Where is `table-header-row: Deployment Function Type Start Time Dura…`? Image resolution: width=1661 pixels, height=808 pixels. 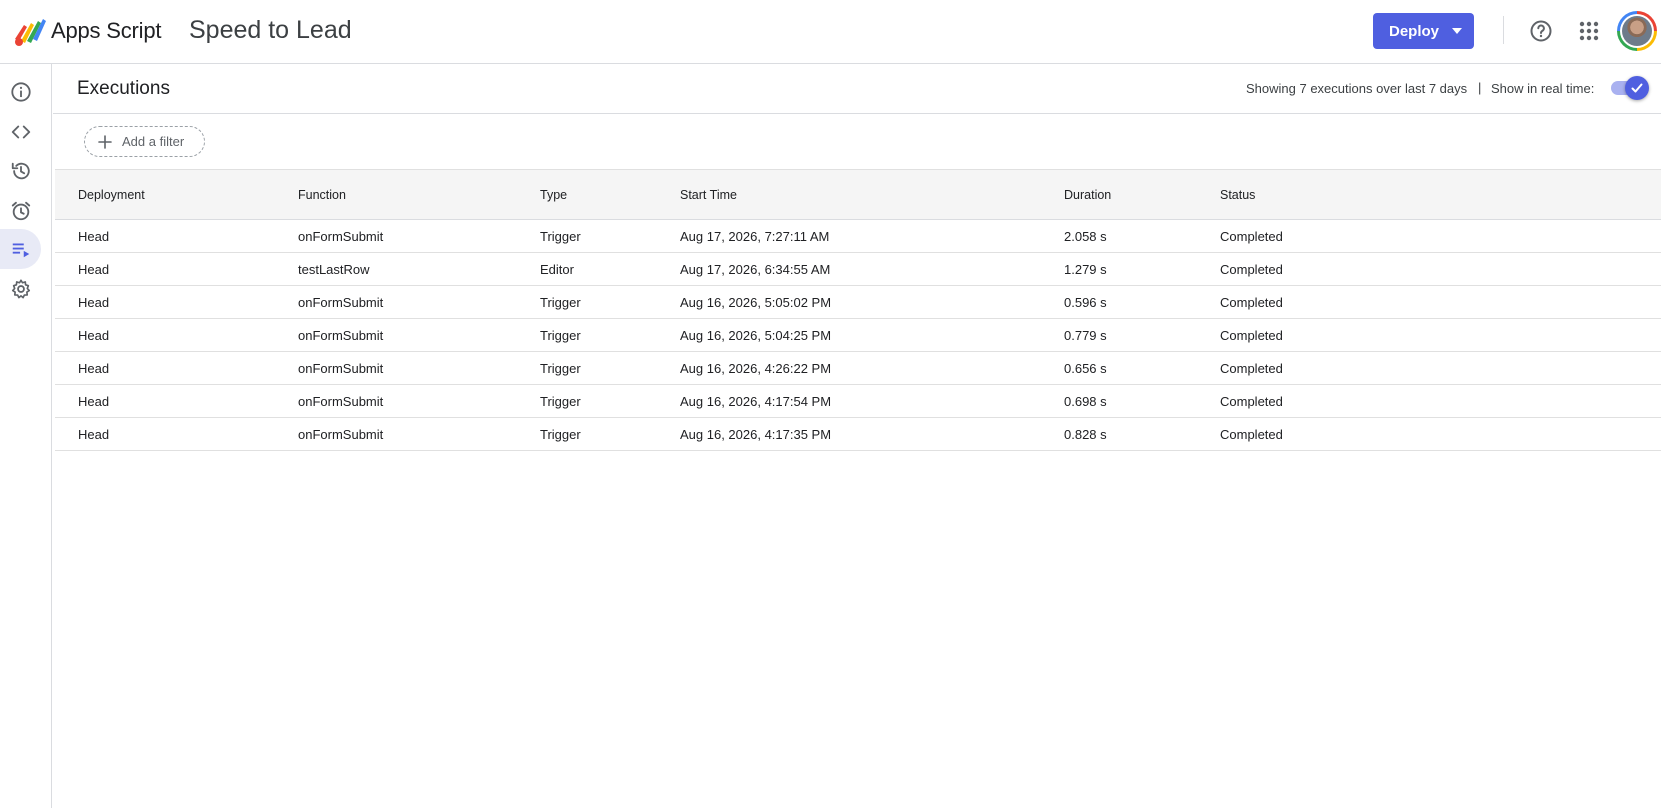
table-header-row: Deployment Function Type Start Time Dura… is located at coordinates (858, 194).